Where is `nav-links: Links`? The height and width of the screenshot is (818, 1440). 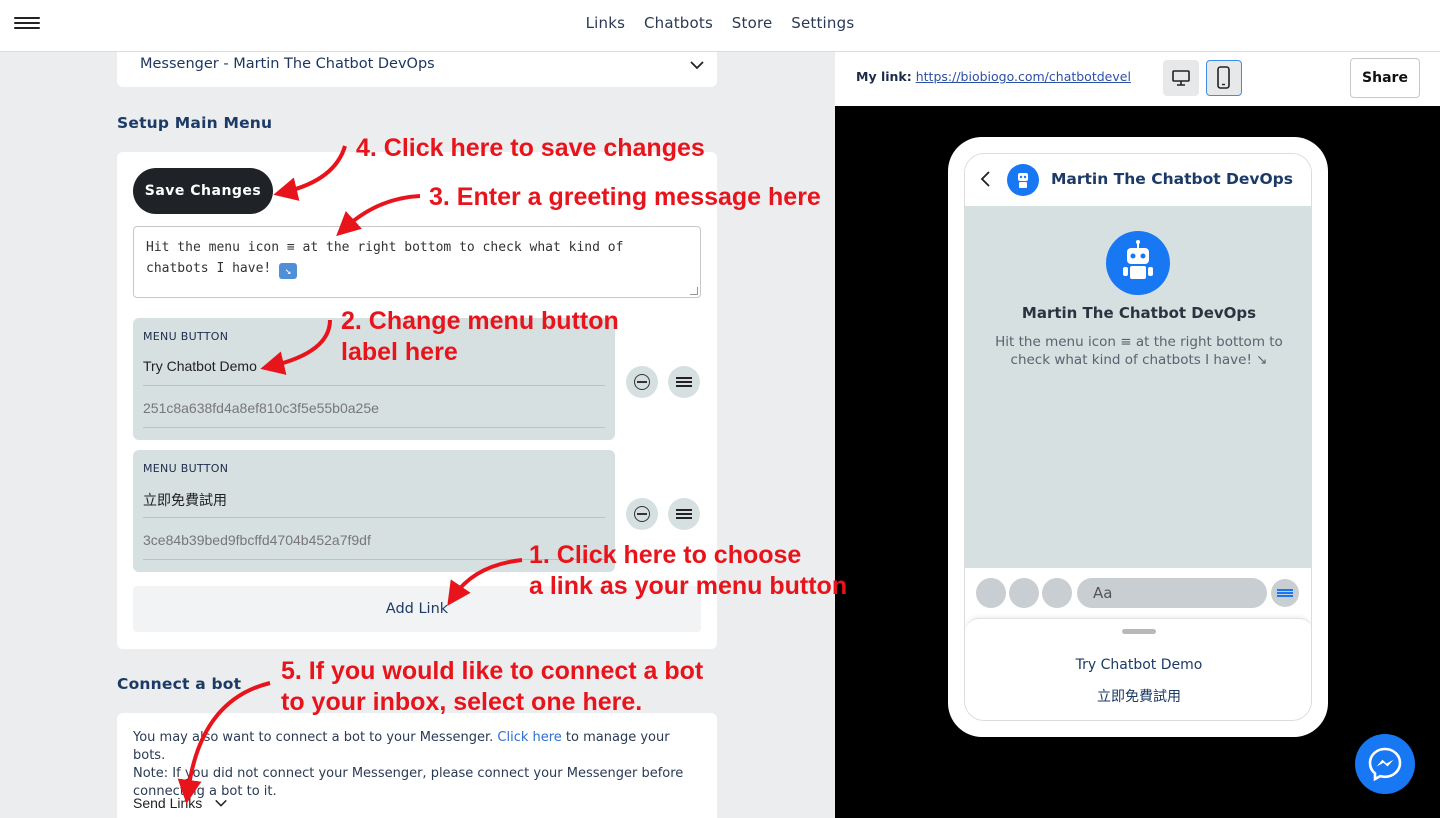 nav-links: Links is located at coordinates (606, 23).